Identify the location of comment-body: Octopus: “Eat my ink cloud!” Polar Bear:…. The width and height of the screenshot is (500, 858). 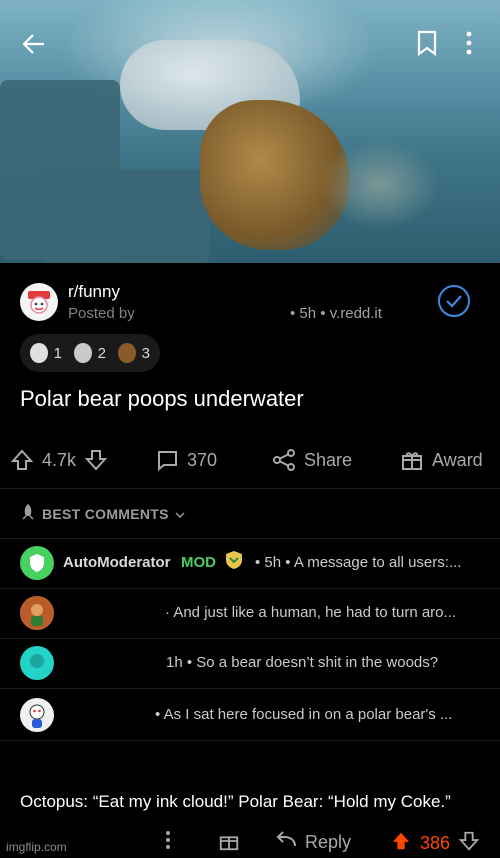
(235, 801).